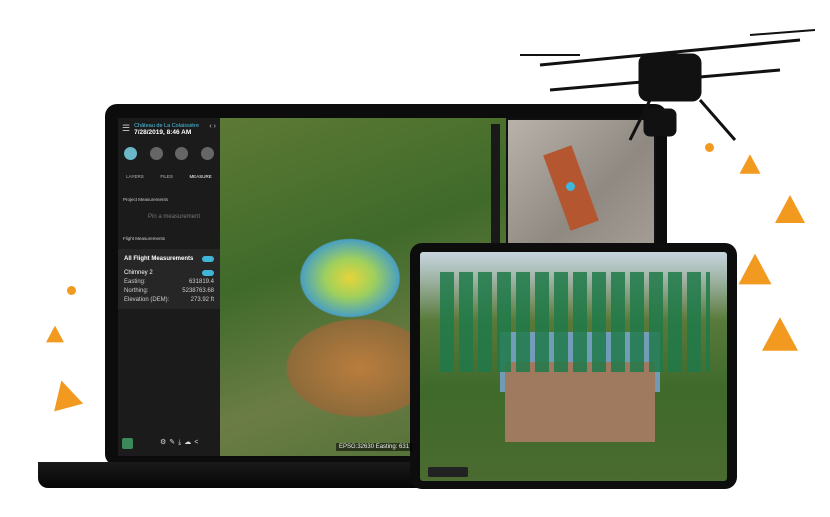 The height and width of the screenshot is (517, 830). Describe the element at coordinates (575, 322) in the screenshot. I see `camera-frustums` at that location.